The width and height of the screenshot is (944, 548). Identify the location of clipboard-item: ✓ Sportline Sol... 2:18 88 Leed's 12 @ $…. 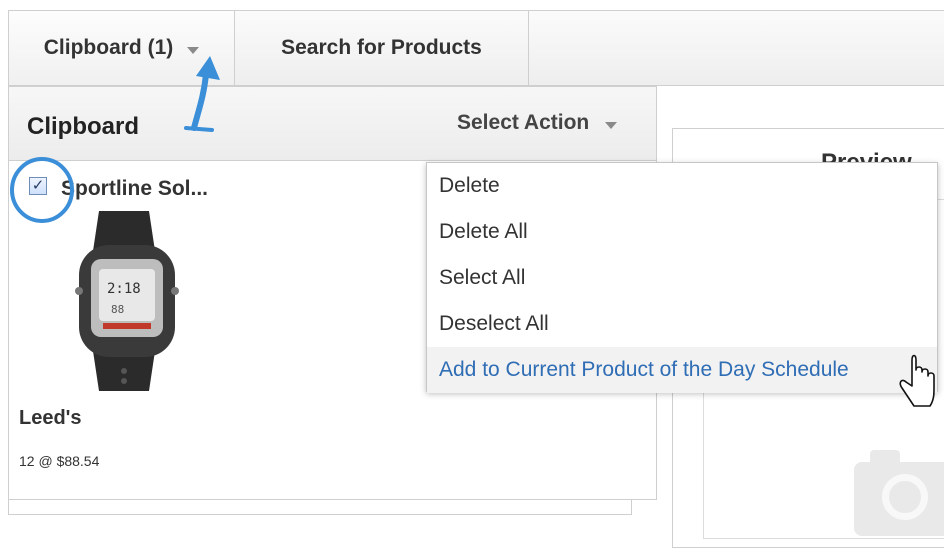
(139, 332).